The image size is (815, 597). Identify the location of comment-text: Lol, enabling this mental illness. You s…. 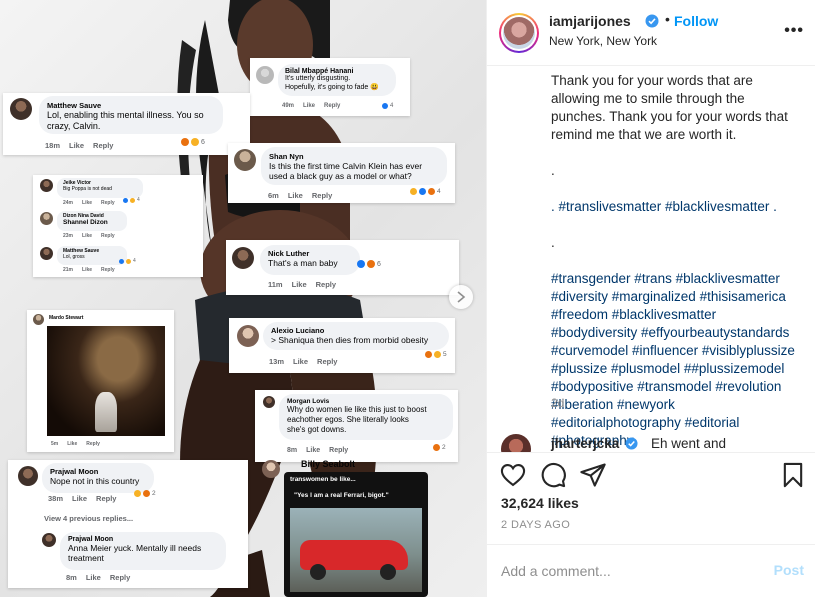
(125, 115).